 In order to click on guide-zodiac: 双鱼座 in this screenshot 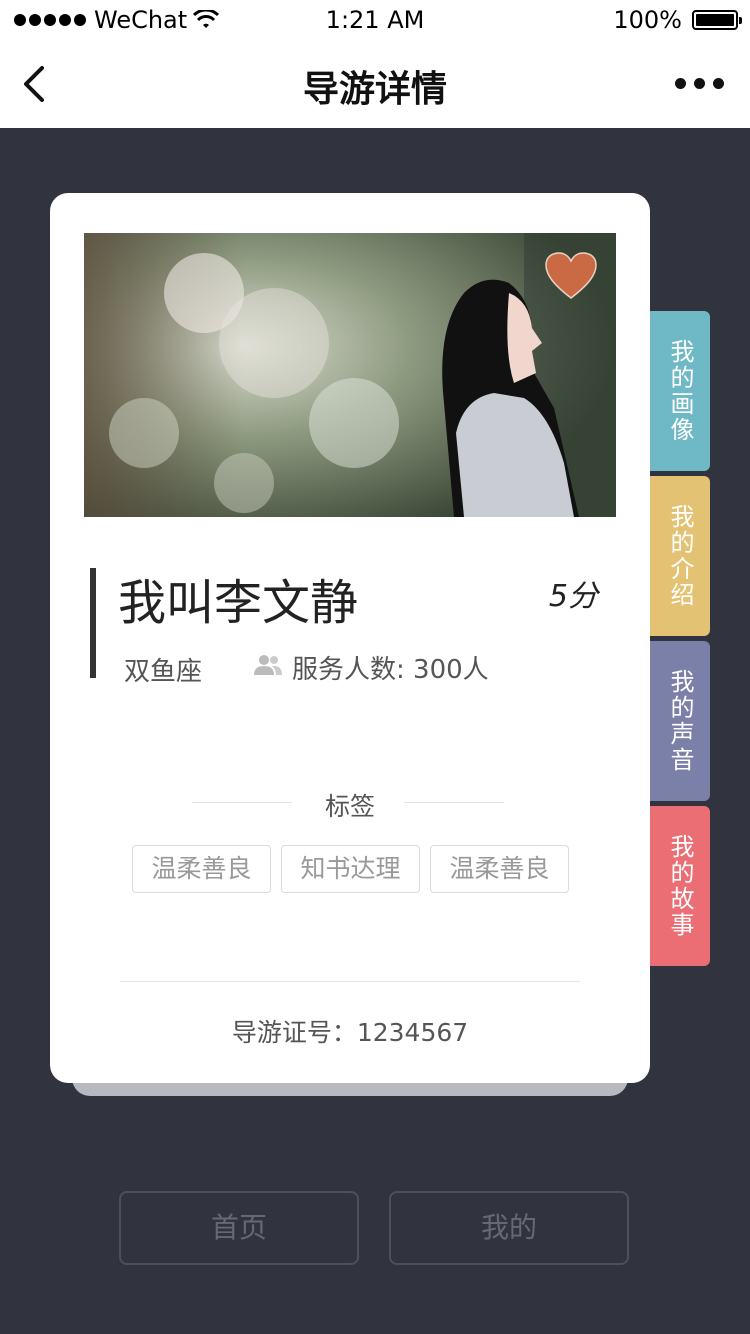, I will do `click(163, 672)`.